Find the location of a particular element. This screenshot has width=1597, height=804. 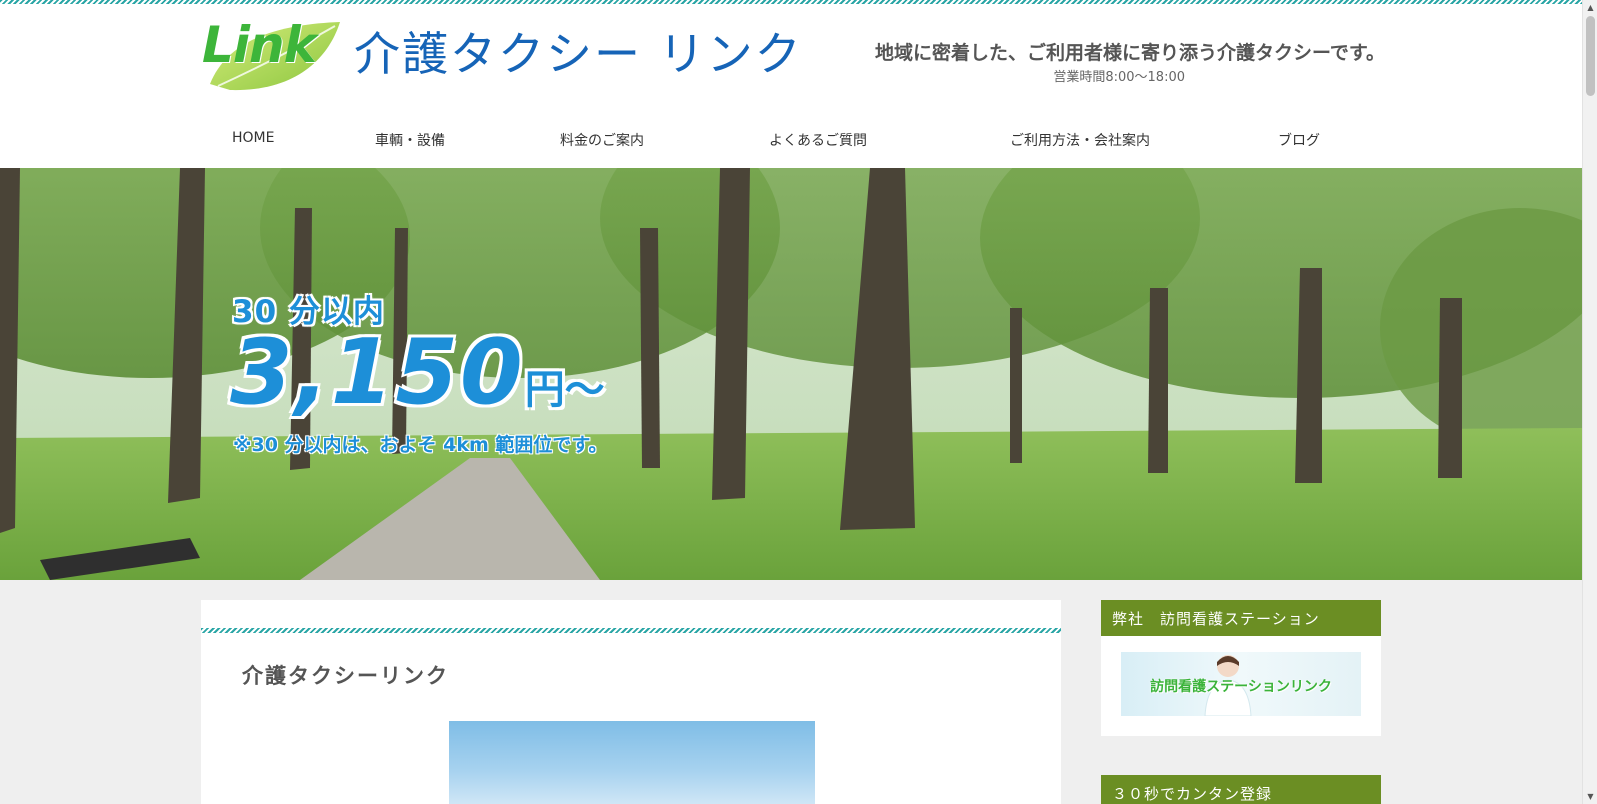

vertical-scrollbar: ▲ ▼ is located at coordinates (1589, 402).